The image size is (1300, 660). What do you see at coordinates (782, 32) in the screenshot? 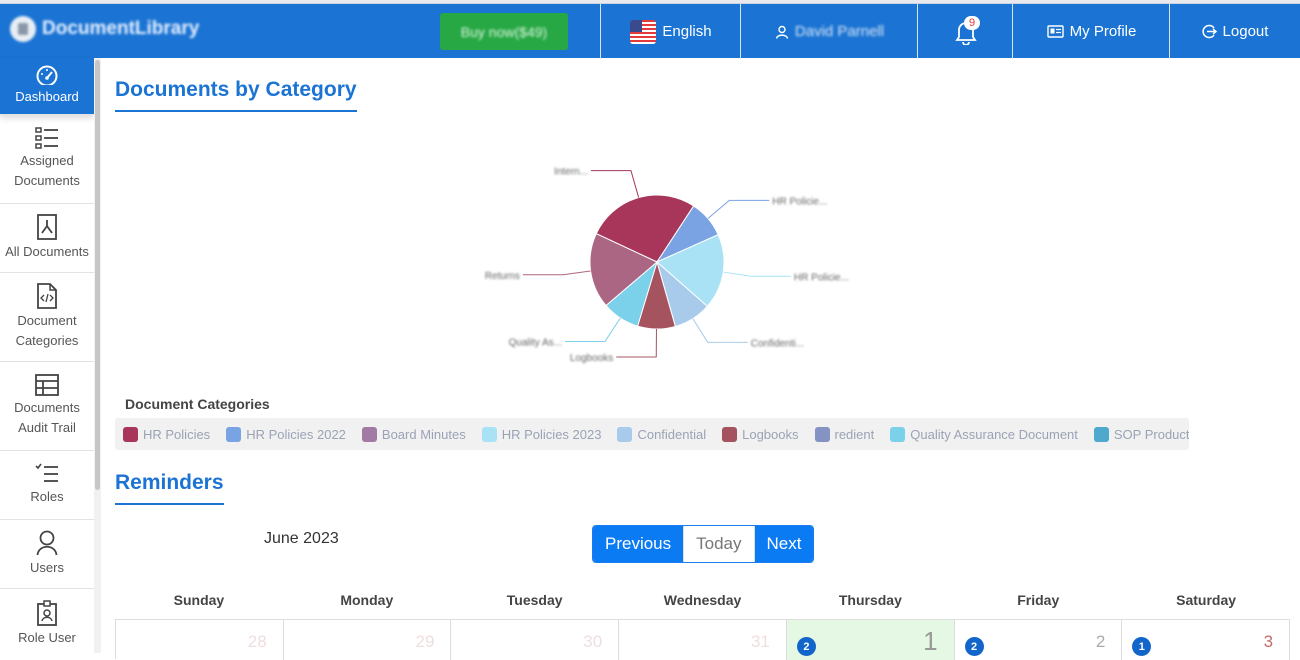
I see `user-icon` at bounding box center [782, 32].